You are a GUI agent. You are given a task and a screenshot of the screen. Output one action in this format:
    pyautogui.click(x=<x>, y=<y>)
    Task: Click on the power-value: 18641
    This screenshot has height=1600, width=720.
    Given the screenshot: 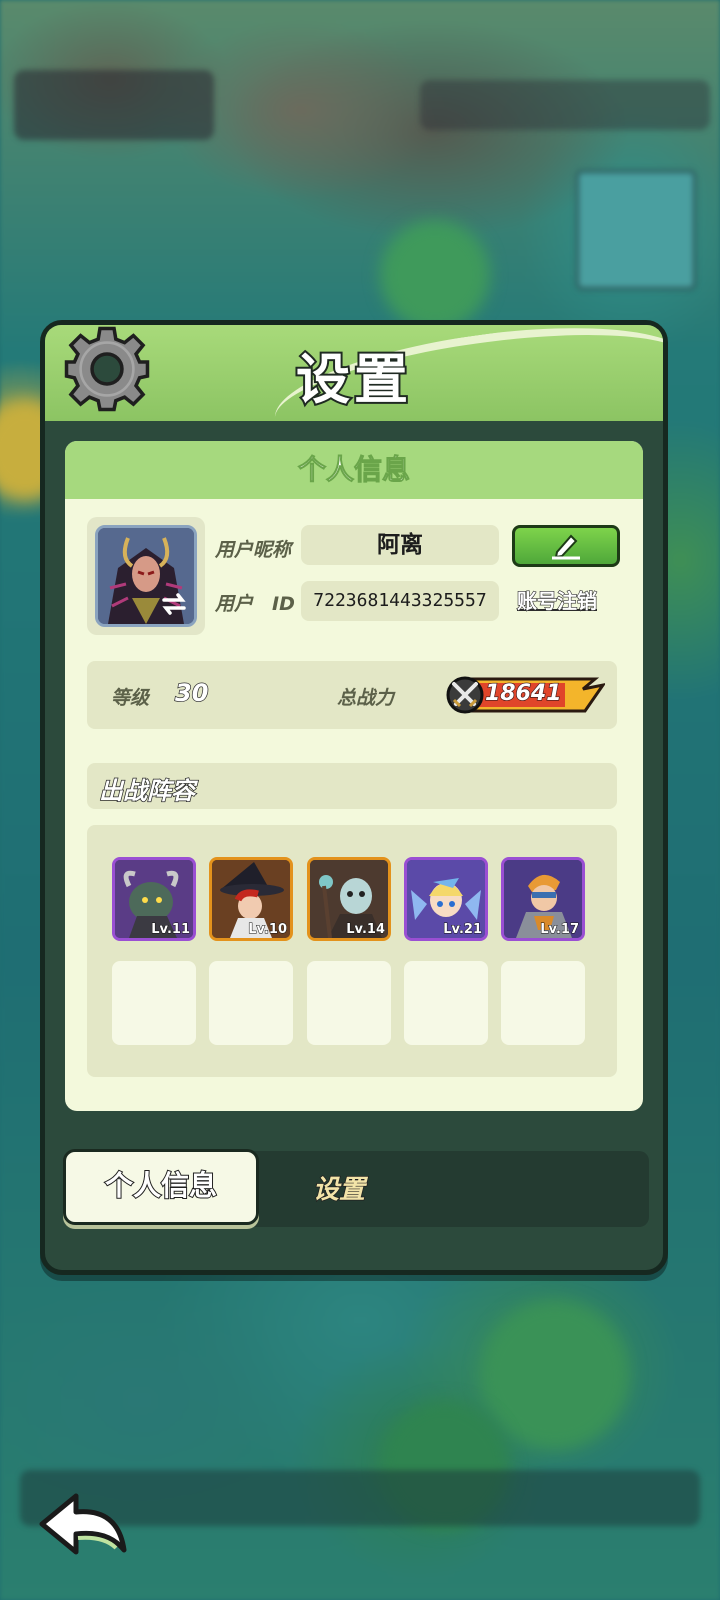 What is the action you would take?
    pyautogui.click(x=523, y=693)
    